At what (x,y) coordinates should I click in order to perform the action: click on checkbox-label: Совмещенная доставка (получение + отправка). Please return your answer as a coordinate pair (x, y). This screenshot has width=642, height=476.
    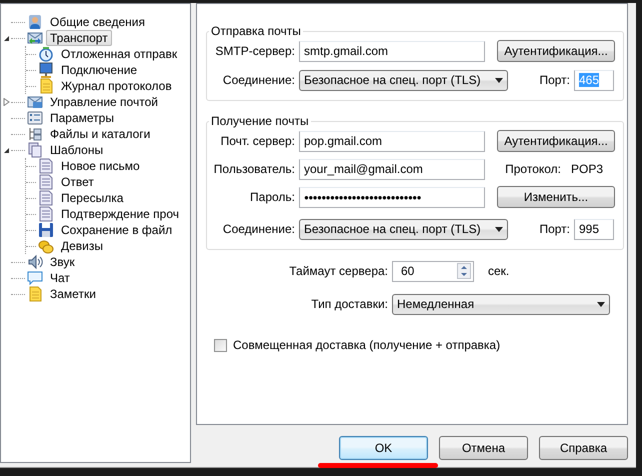
    Looking at the image, I should click on (366, 345).